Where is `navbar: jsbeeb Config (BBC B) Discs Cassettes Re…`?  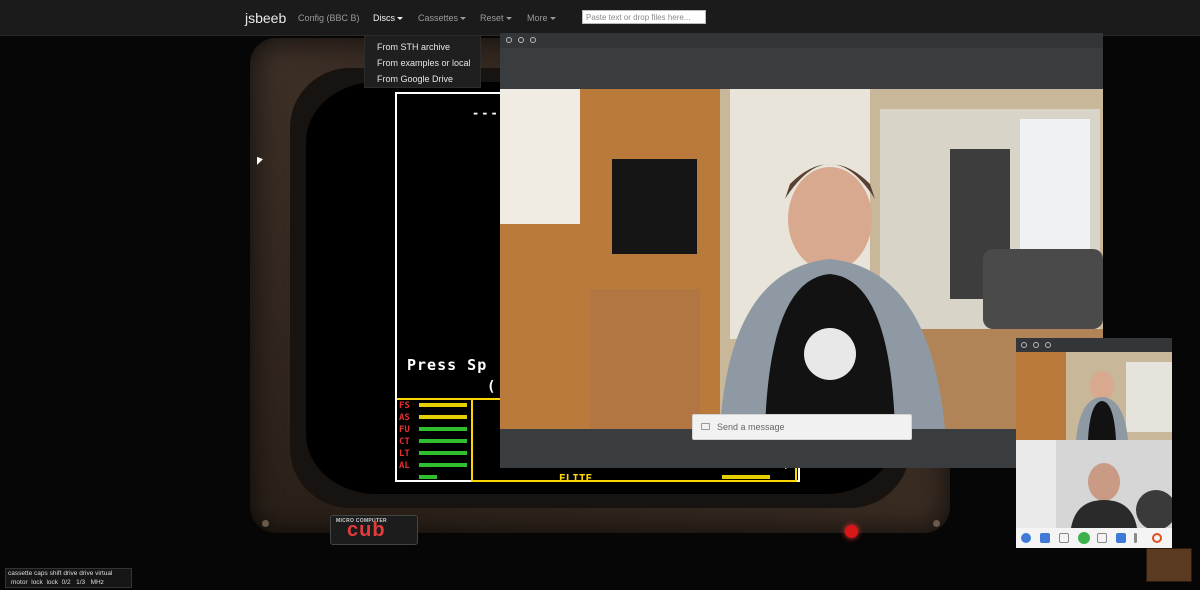
navbar: jsbeeb Config (BBC B) Discs Cassettes Re… is located at coordinates (600, 18).